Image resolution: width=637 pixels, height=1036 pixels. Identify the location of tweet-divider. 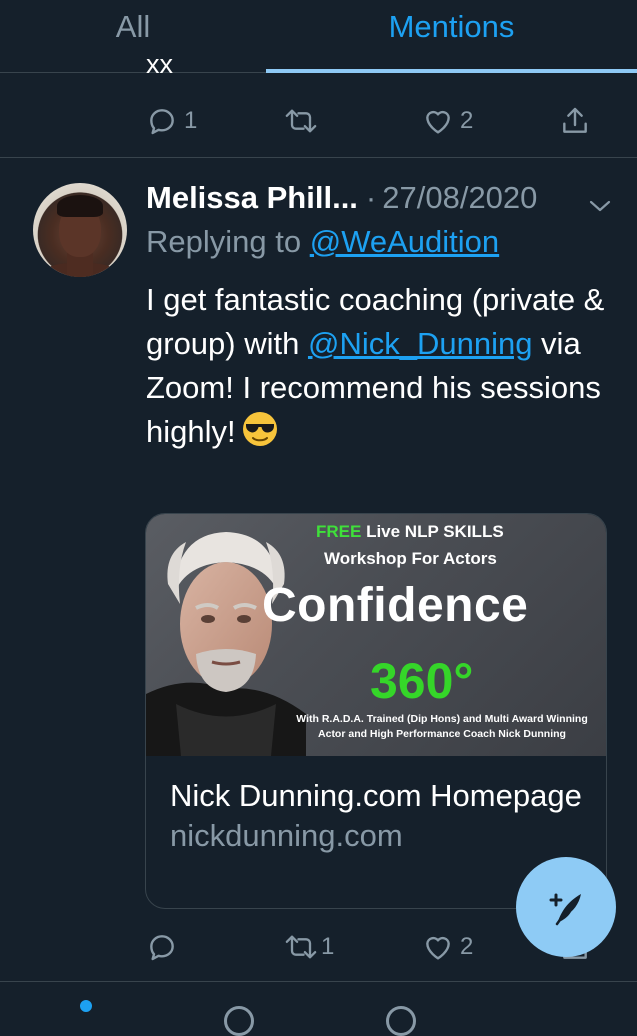
(318, 157).